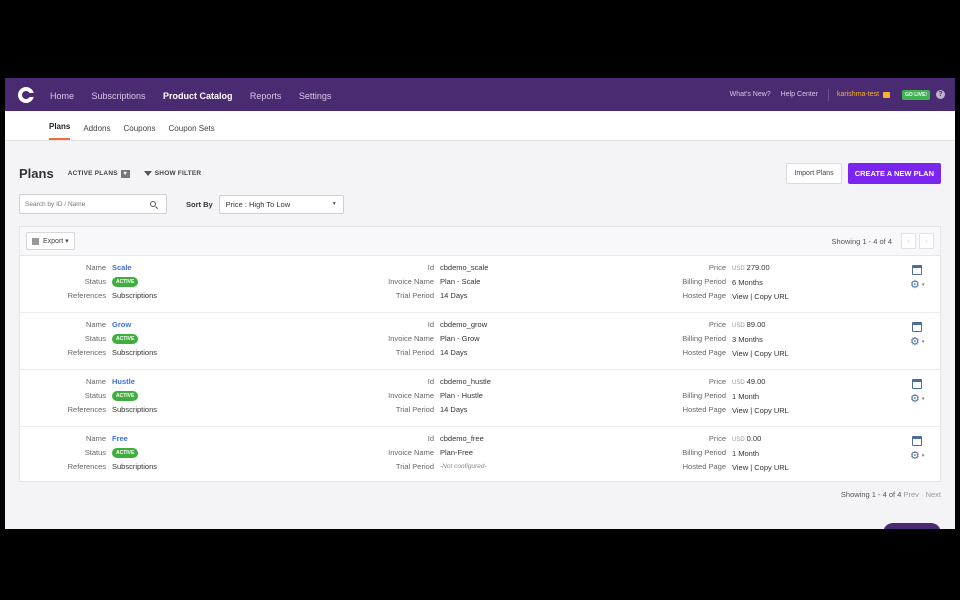 The width and height of the screenshot is (960, 600). I want to click on create-plan-button: CREATE A NEW PLAN, so click(894, 173).